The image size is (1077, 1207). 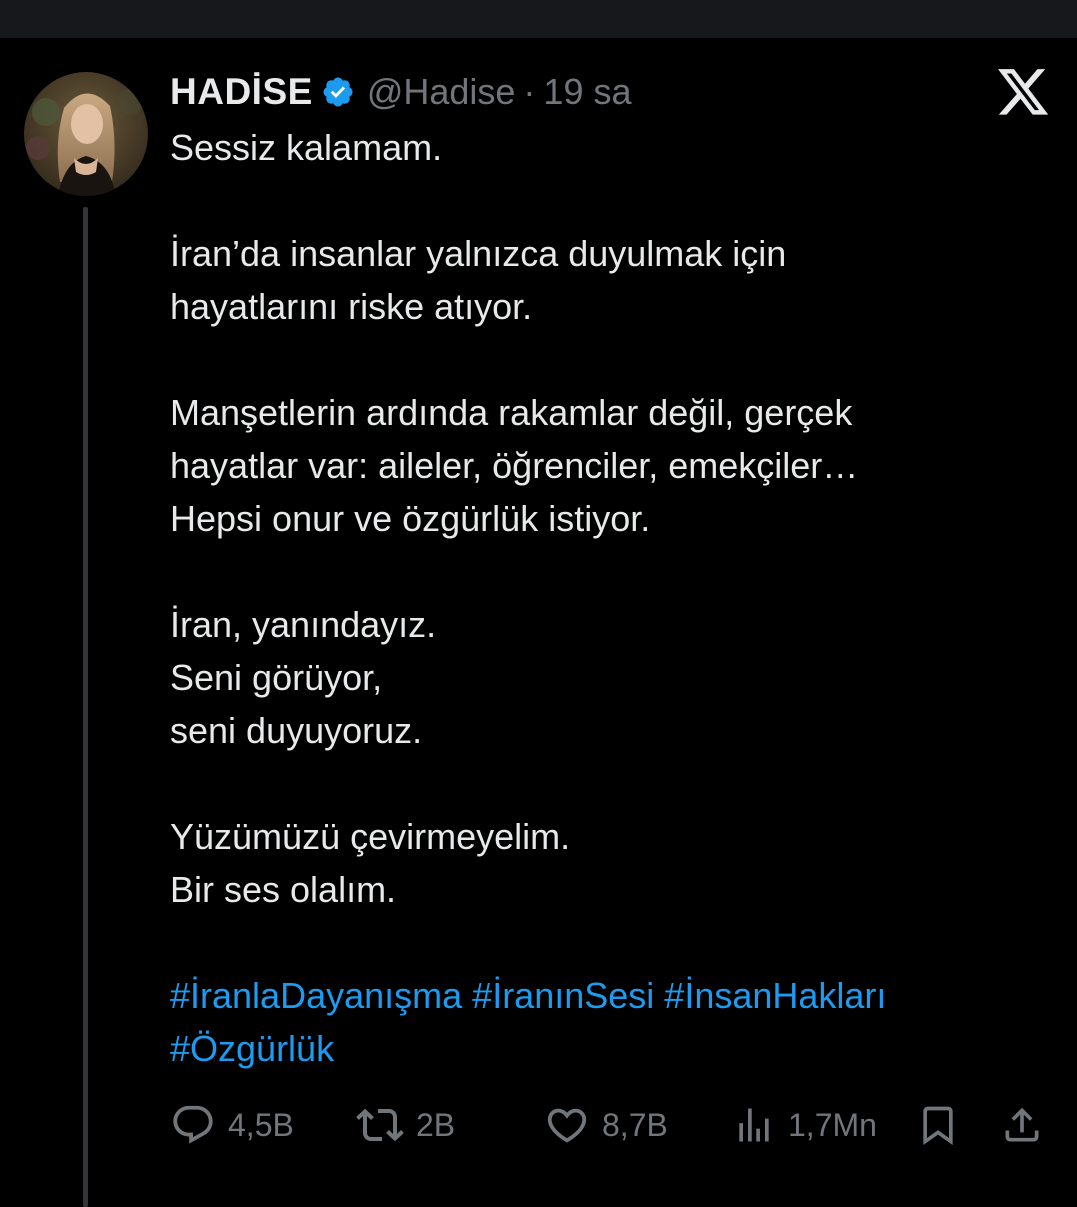 What do you see at coordinates (754, 1125) in the screenshot?
I see `views-chart-icon` at bounding box center [754, 1125].